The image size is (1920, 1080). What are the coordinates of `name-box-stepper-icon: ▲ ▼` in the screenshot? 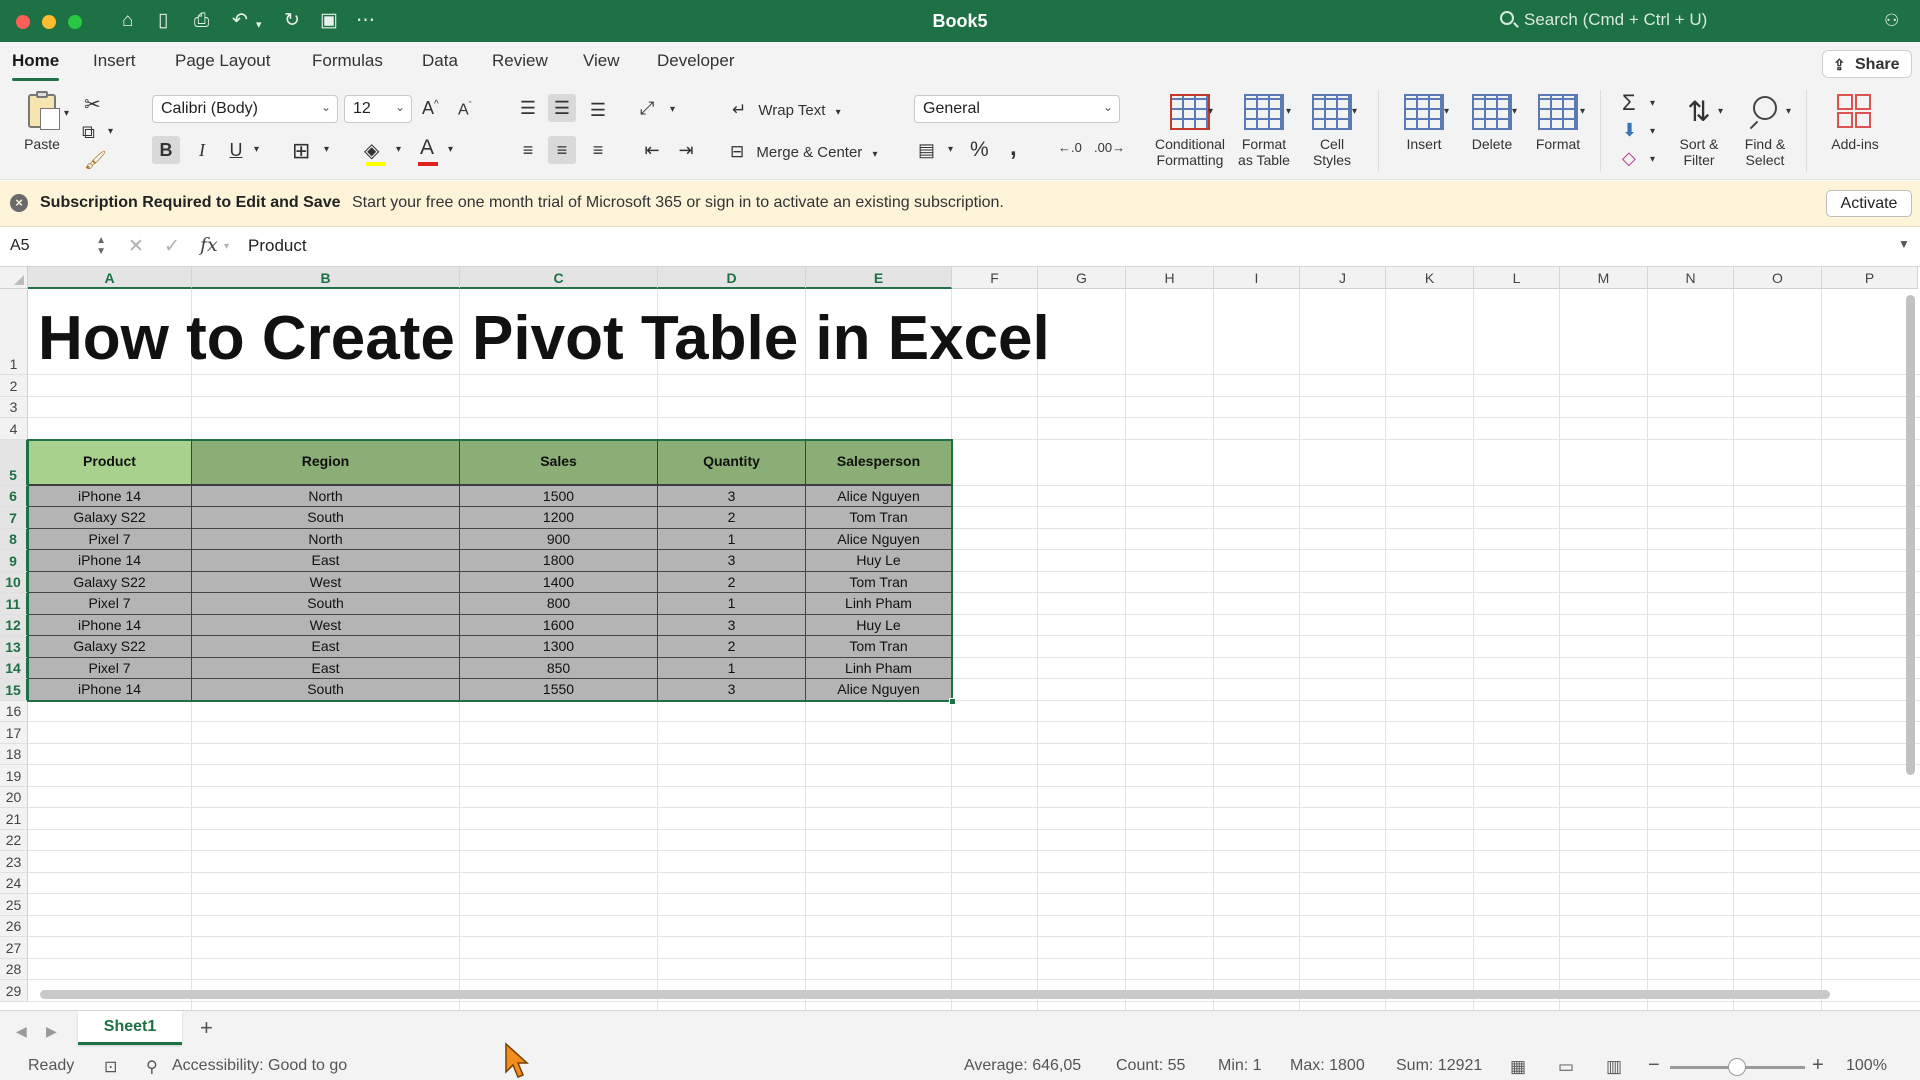 It's located at (101, 246).